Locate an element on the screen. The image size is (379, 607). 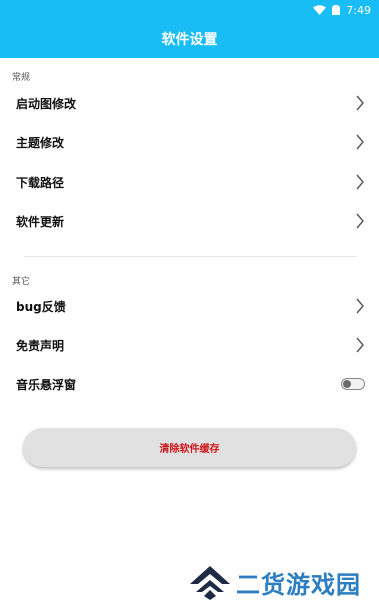
title-bar: 软件设置 is located at coordinates (189, 39).